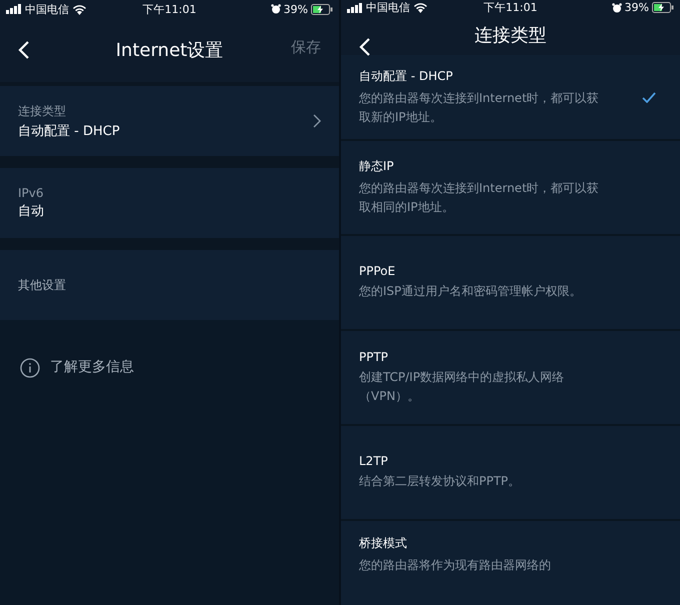  What do you see at coordinates (169, 203) in the screenshot?
I see `settings-row: IPv6 自动` at bounding box center [169, 203].